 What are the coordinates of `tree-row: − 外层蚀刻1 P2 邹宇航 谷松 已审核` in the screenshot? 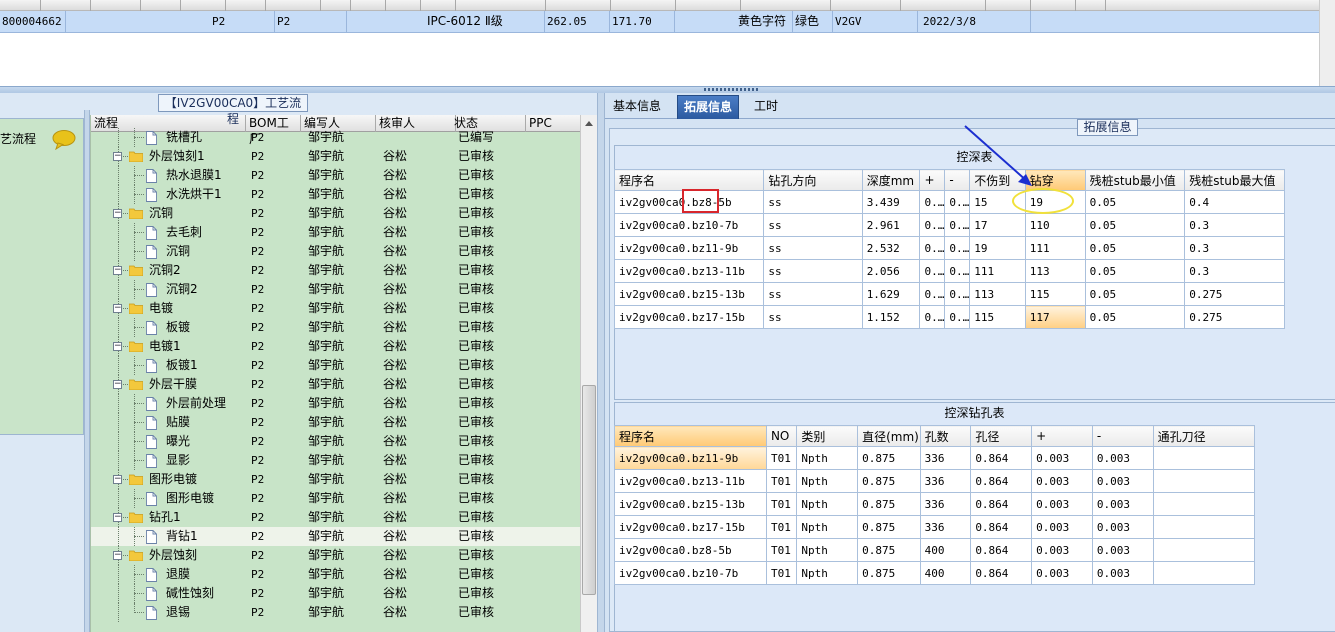 It's located at (335, 156).